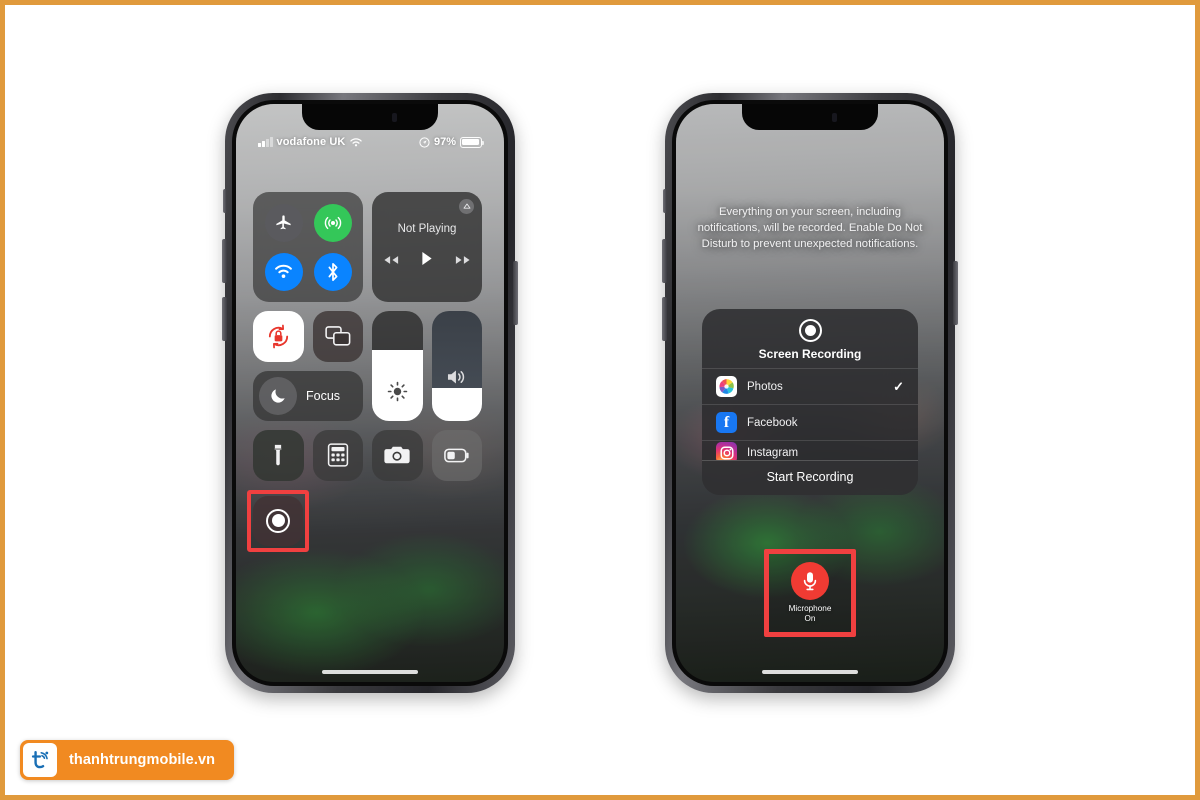  I want to click on sheet-title: Screen Recording, so click(810, 354).